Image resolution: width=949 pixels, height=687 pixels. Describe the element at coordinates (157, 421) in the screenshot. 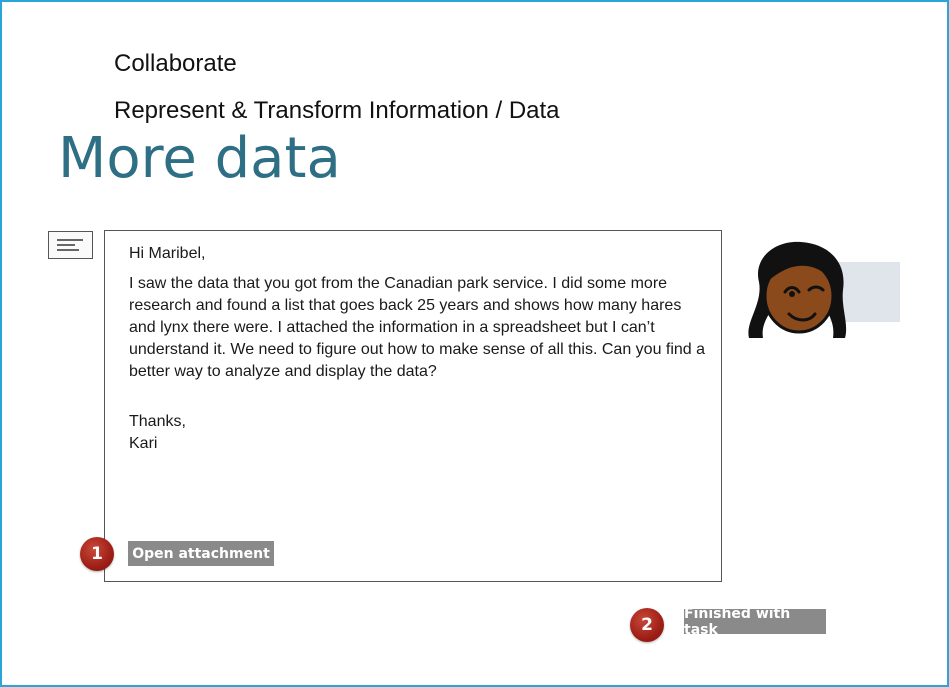

I see `message-signoff: Thanks,` at that location.